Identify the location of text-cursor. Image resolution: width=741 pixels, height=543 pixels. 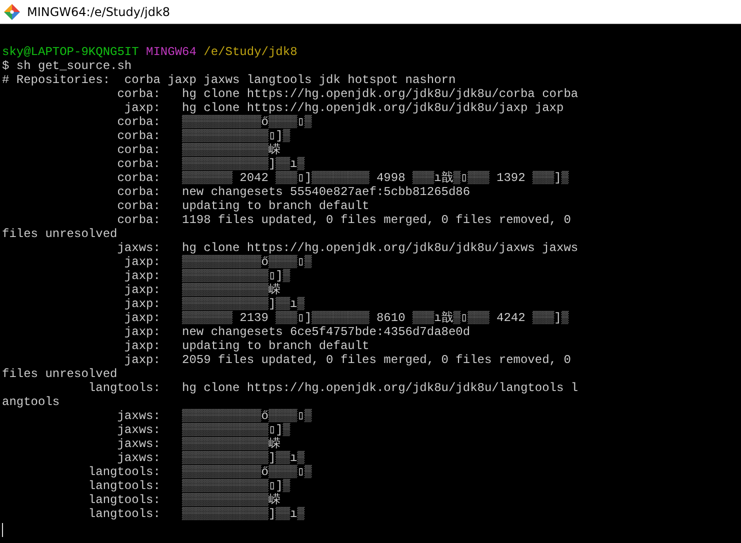
(2, 530).